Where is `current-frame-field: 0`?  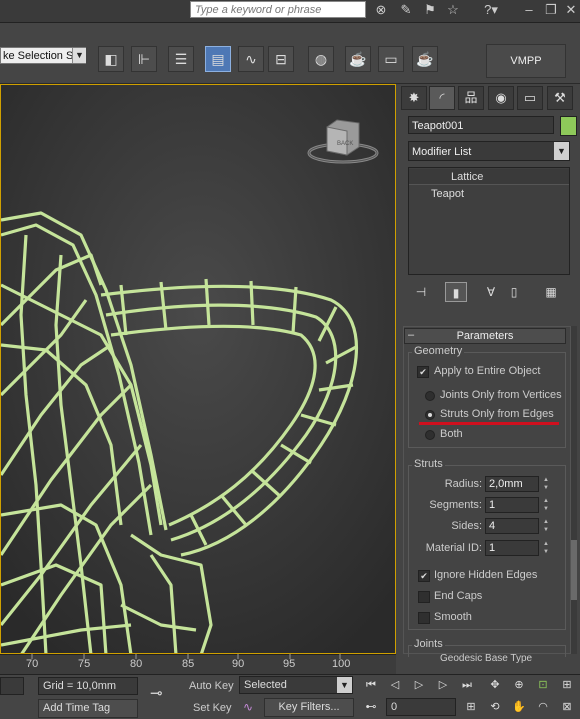
current-frame-field: 0 is located at coordinates (421, 707).